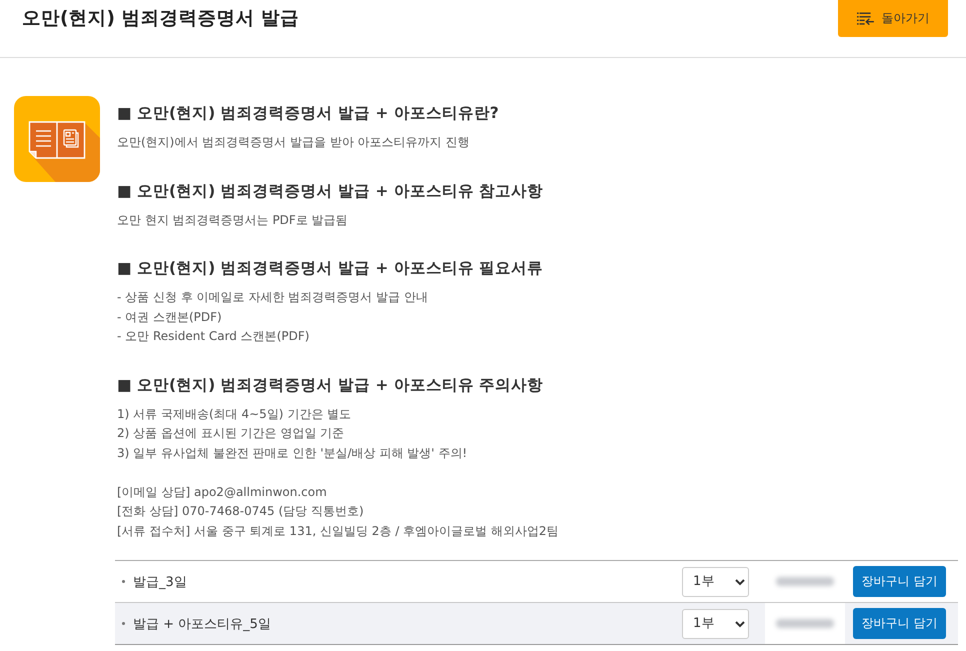 This screenshot has width=966, height=651. Describe the element at coordinates (865, 18) in the screenshot. I see `list-back-icon` at that location.